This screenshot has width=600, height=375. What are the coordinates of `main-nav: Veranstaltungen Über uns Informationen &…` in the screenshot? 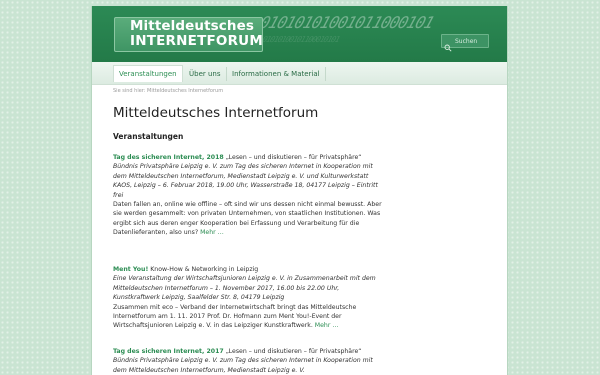 It's located at (299, 73).